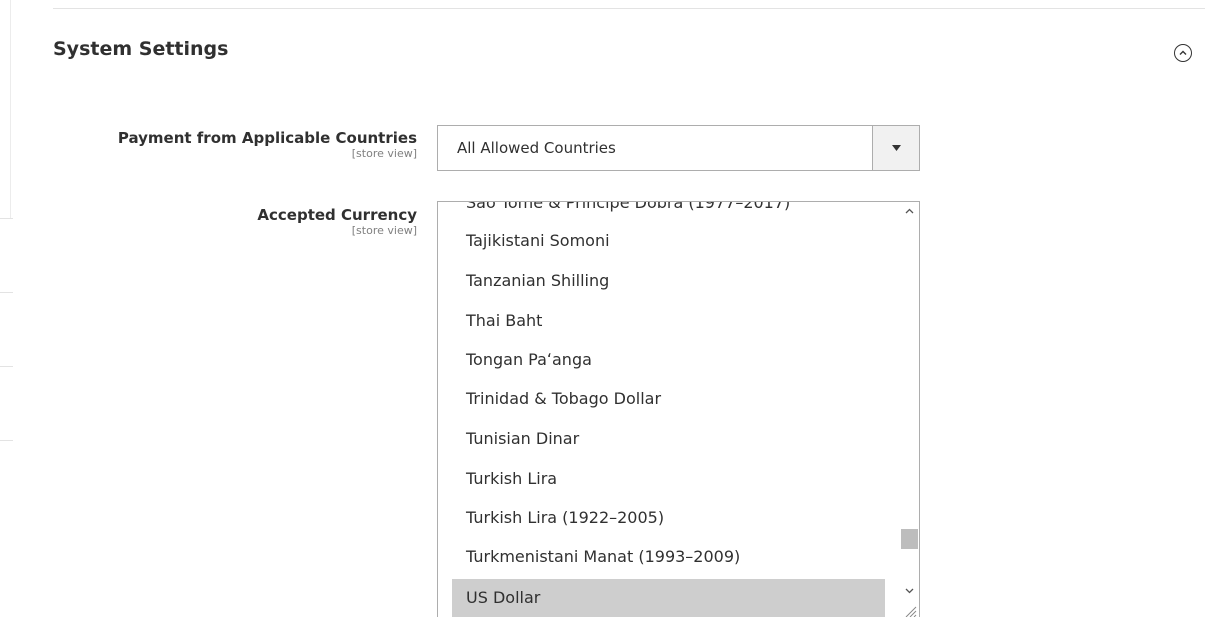 The width and height of the screenshot is (1205, 617). What do you see at coordinates (227, 222) in the screenshot?
I see `accepted-currency-label-block: Accepted Currency [store view]` at bounding box center [227, 222].